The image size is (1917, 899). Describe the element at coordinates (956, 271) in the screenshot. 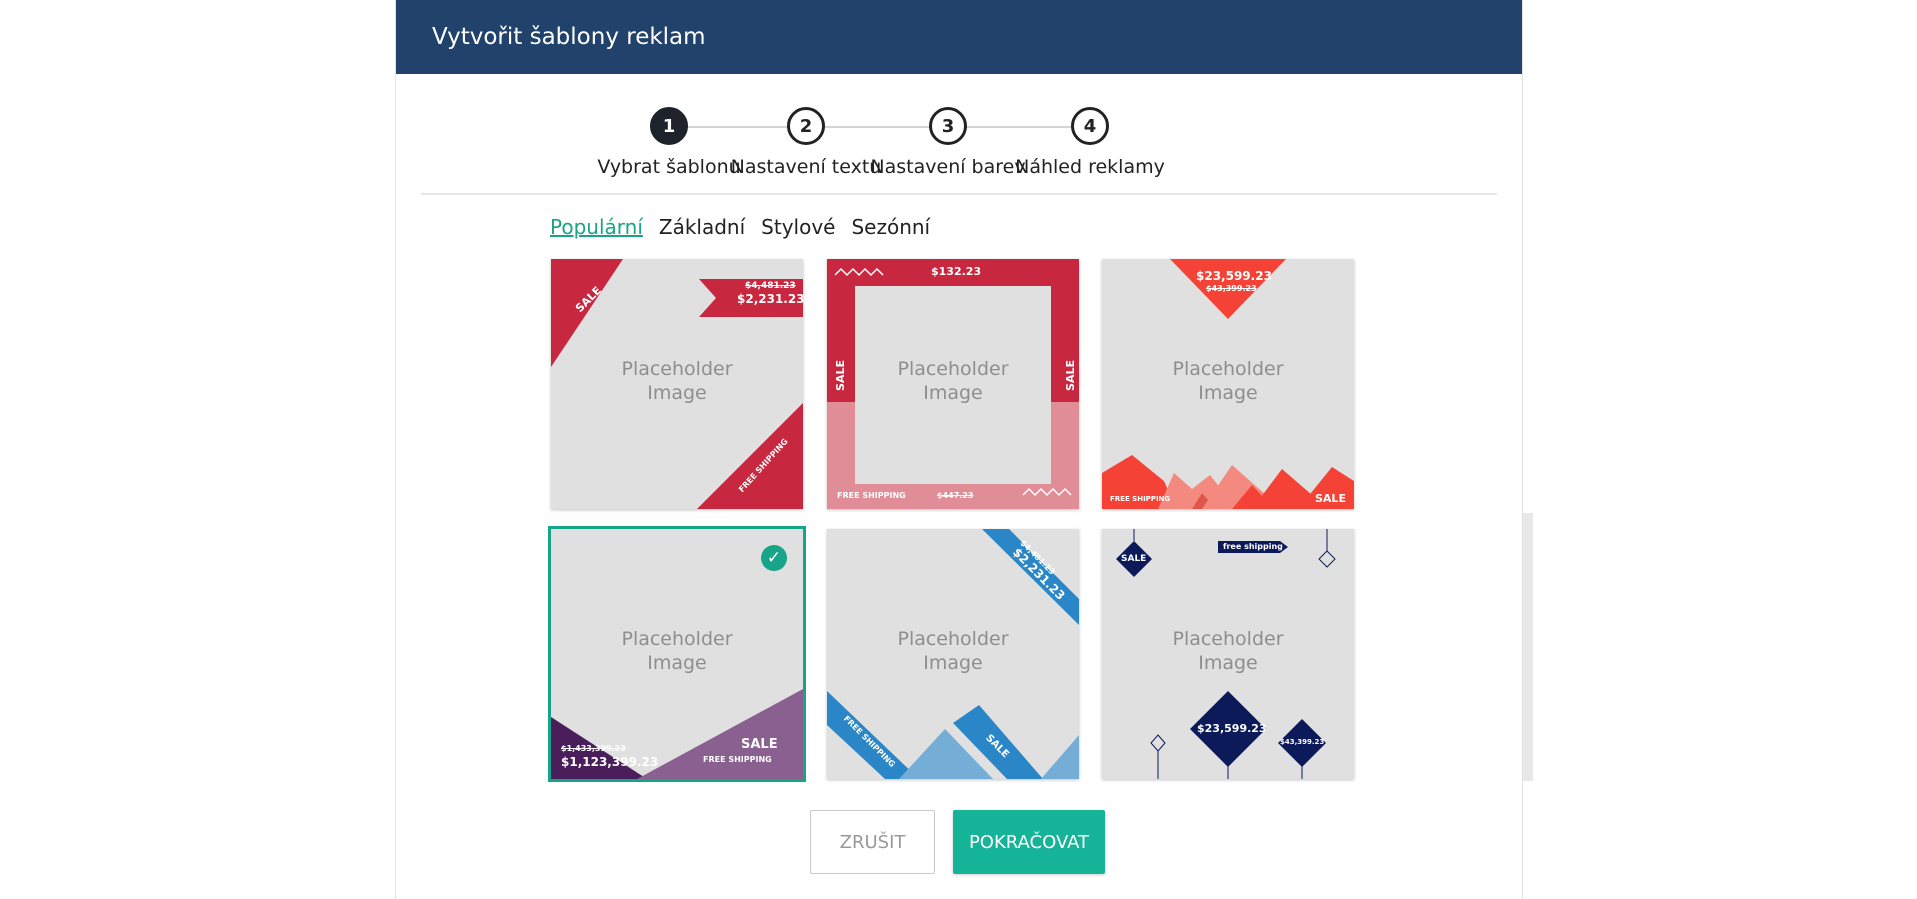

I see `price: $132.23` at that location.